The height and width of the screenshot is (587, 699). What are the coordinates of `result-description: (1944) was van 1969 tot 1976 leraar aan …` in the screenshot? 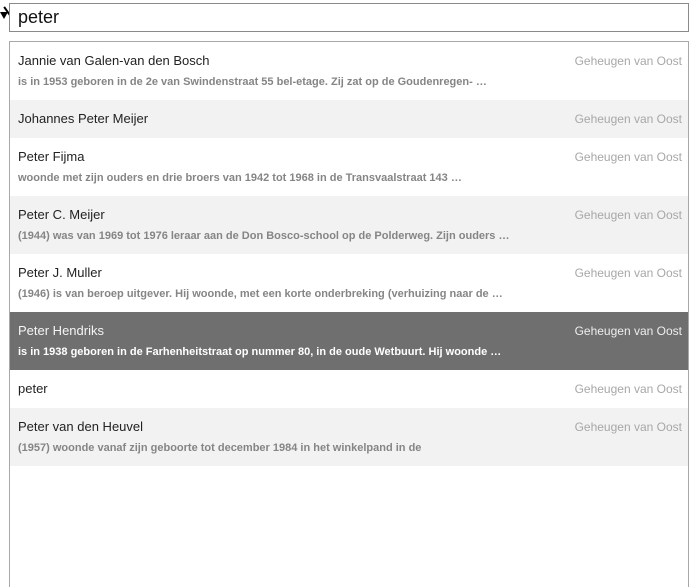 It's located at (264, 236).